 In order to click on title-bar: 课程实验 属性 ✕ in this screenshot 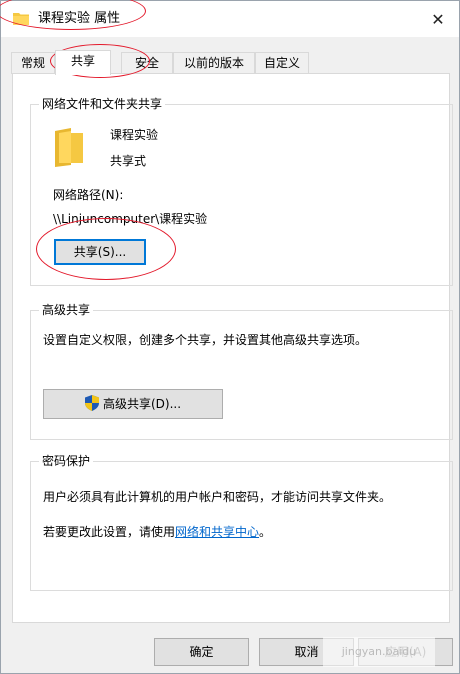, I will do `click(230, 19)`.